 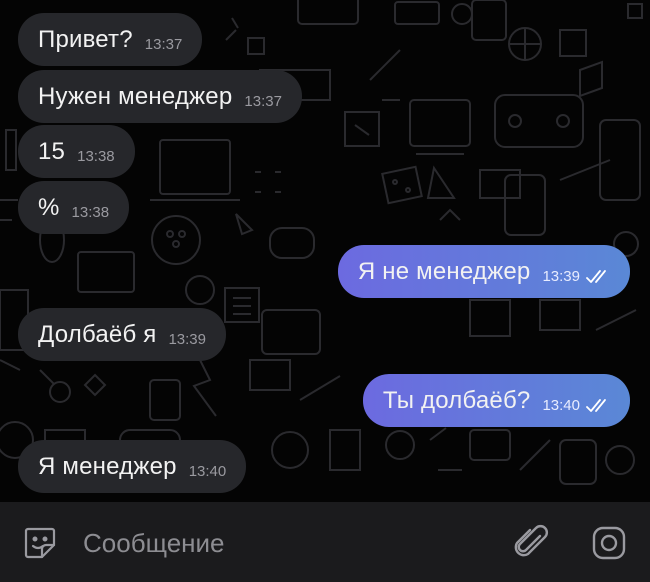 I want to click on message-bubble-incoming: Долбаёб я 13:39, so click(x=122, y=334).